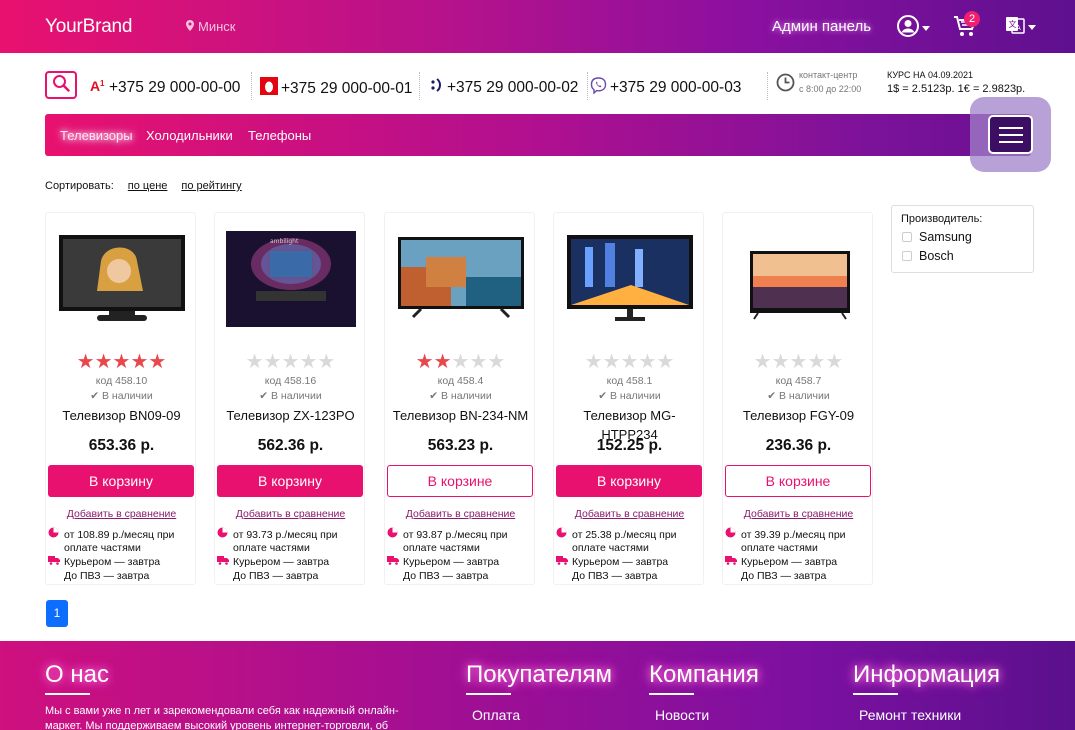  Describe the element at coordinates (393, 562) in the screenshot. I see `truck-icon` at that location.